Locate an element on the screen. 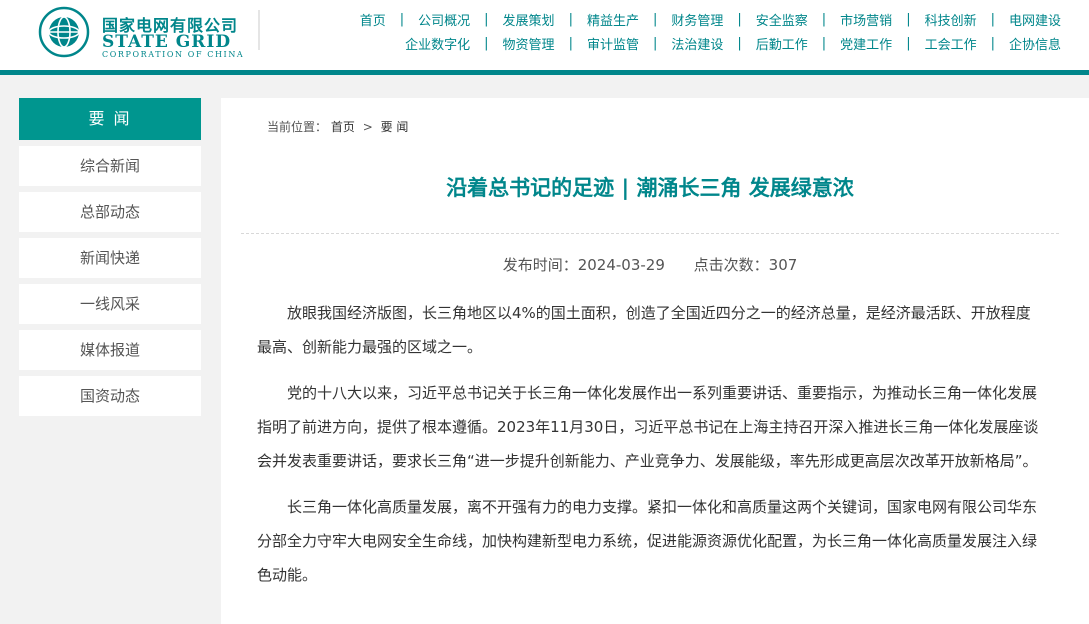  nav-home: 首页 is located at coordinates (373, 19).